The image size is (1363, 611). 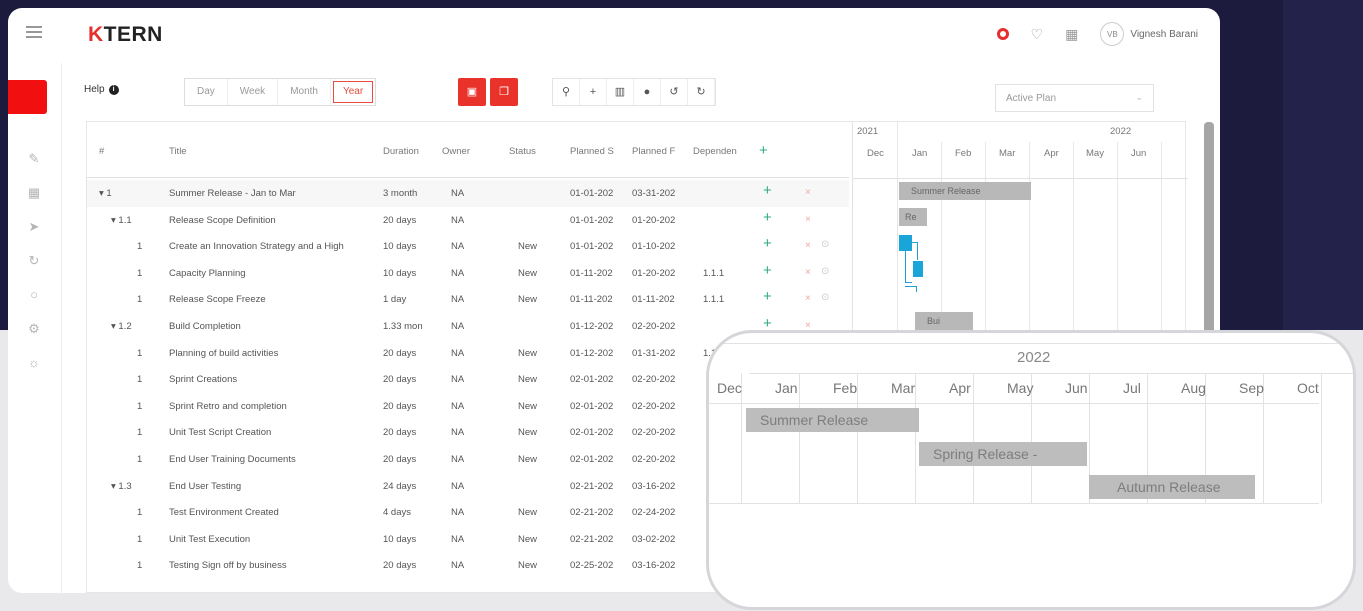 I want to click on cell-ps: 02-25-202, so click(x=592, y=566).